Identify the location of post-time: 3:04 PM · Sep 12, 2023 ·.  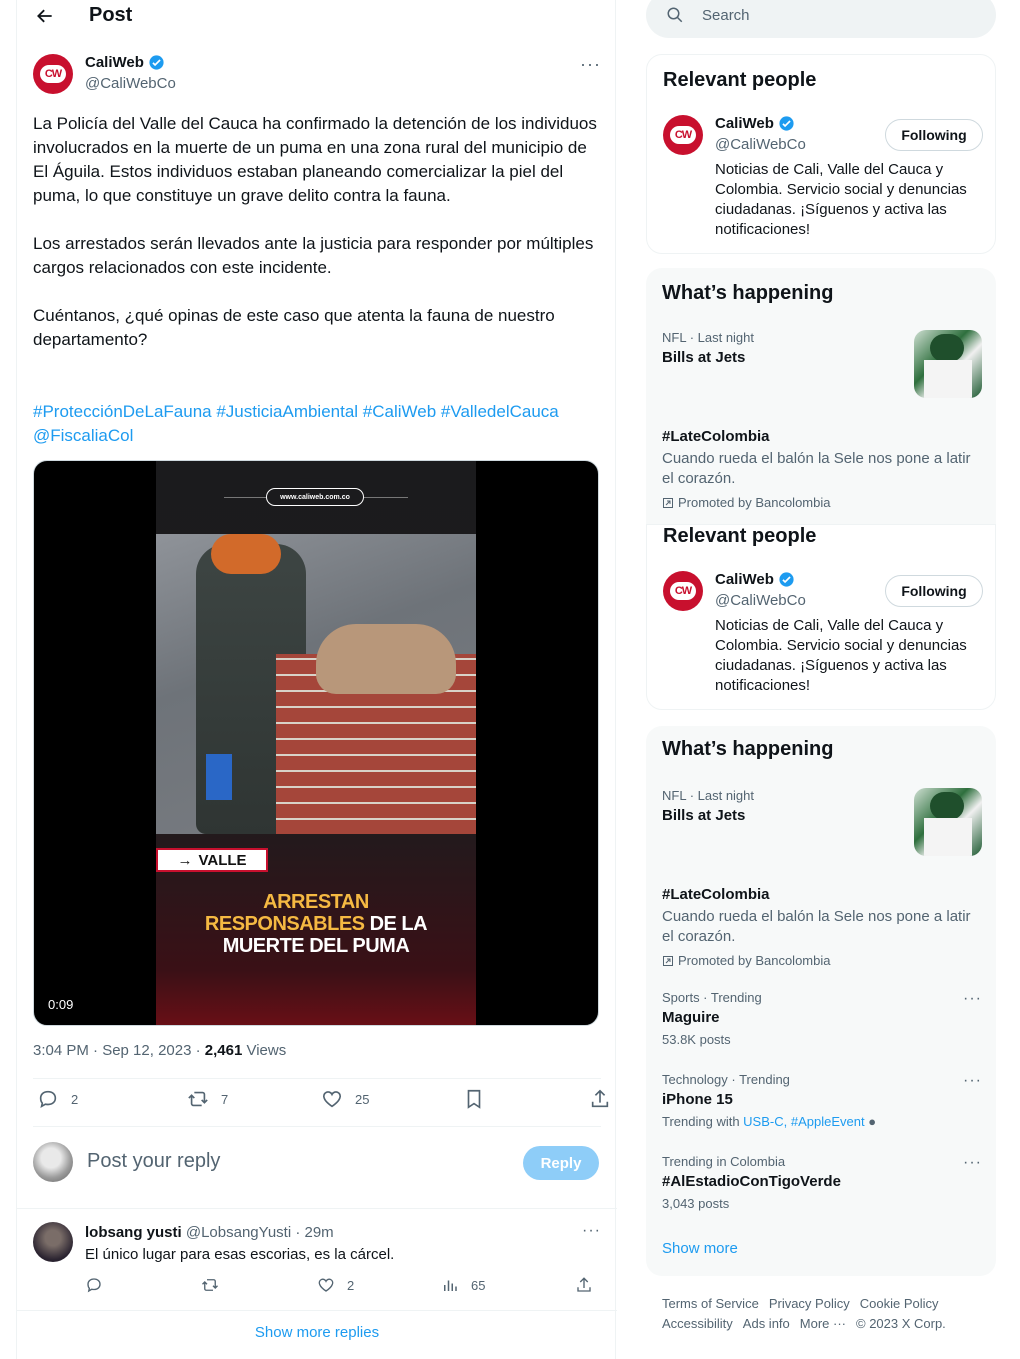
(119, 1050).